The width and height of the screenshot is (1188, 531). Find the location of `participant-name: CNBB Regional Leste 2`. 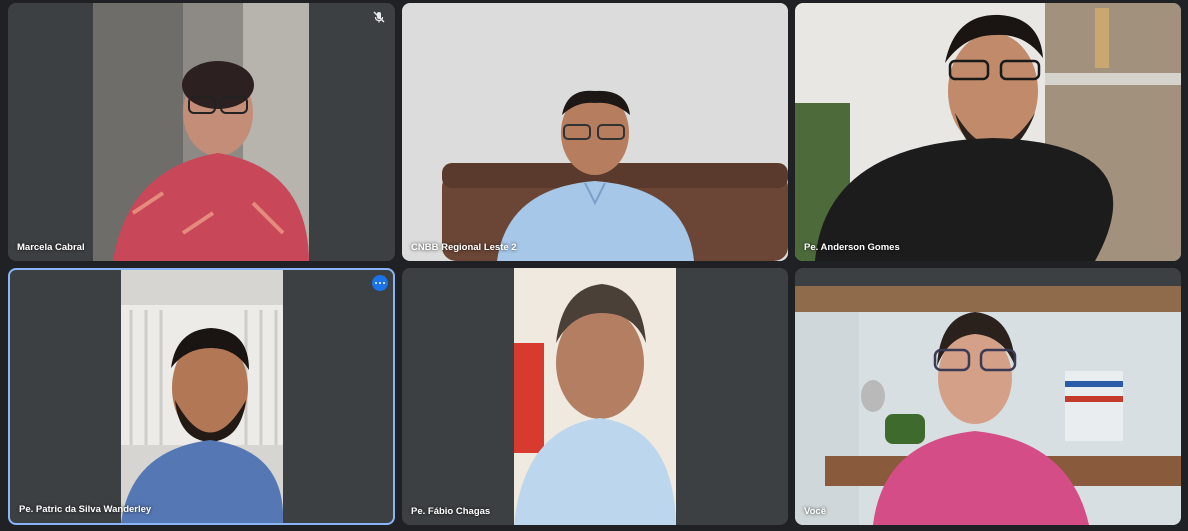

participant-name: CNBB Regional Leste 2 is located at coordinates (464, 247).